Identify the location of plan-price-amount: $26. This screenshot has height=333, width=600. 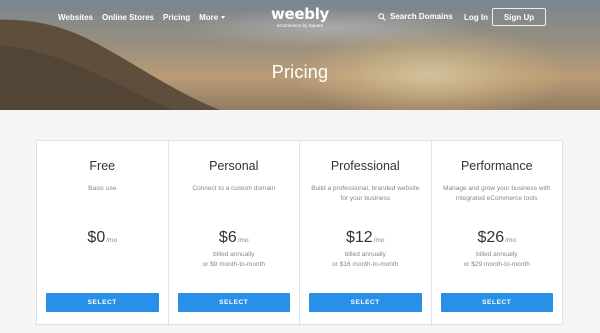
(491, 237).